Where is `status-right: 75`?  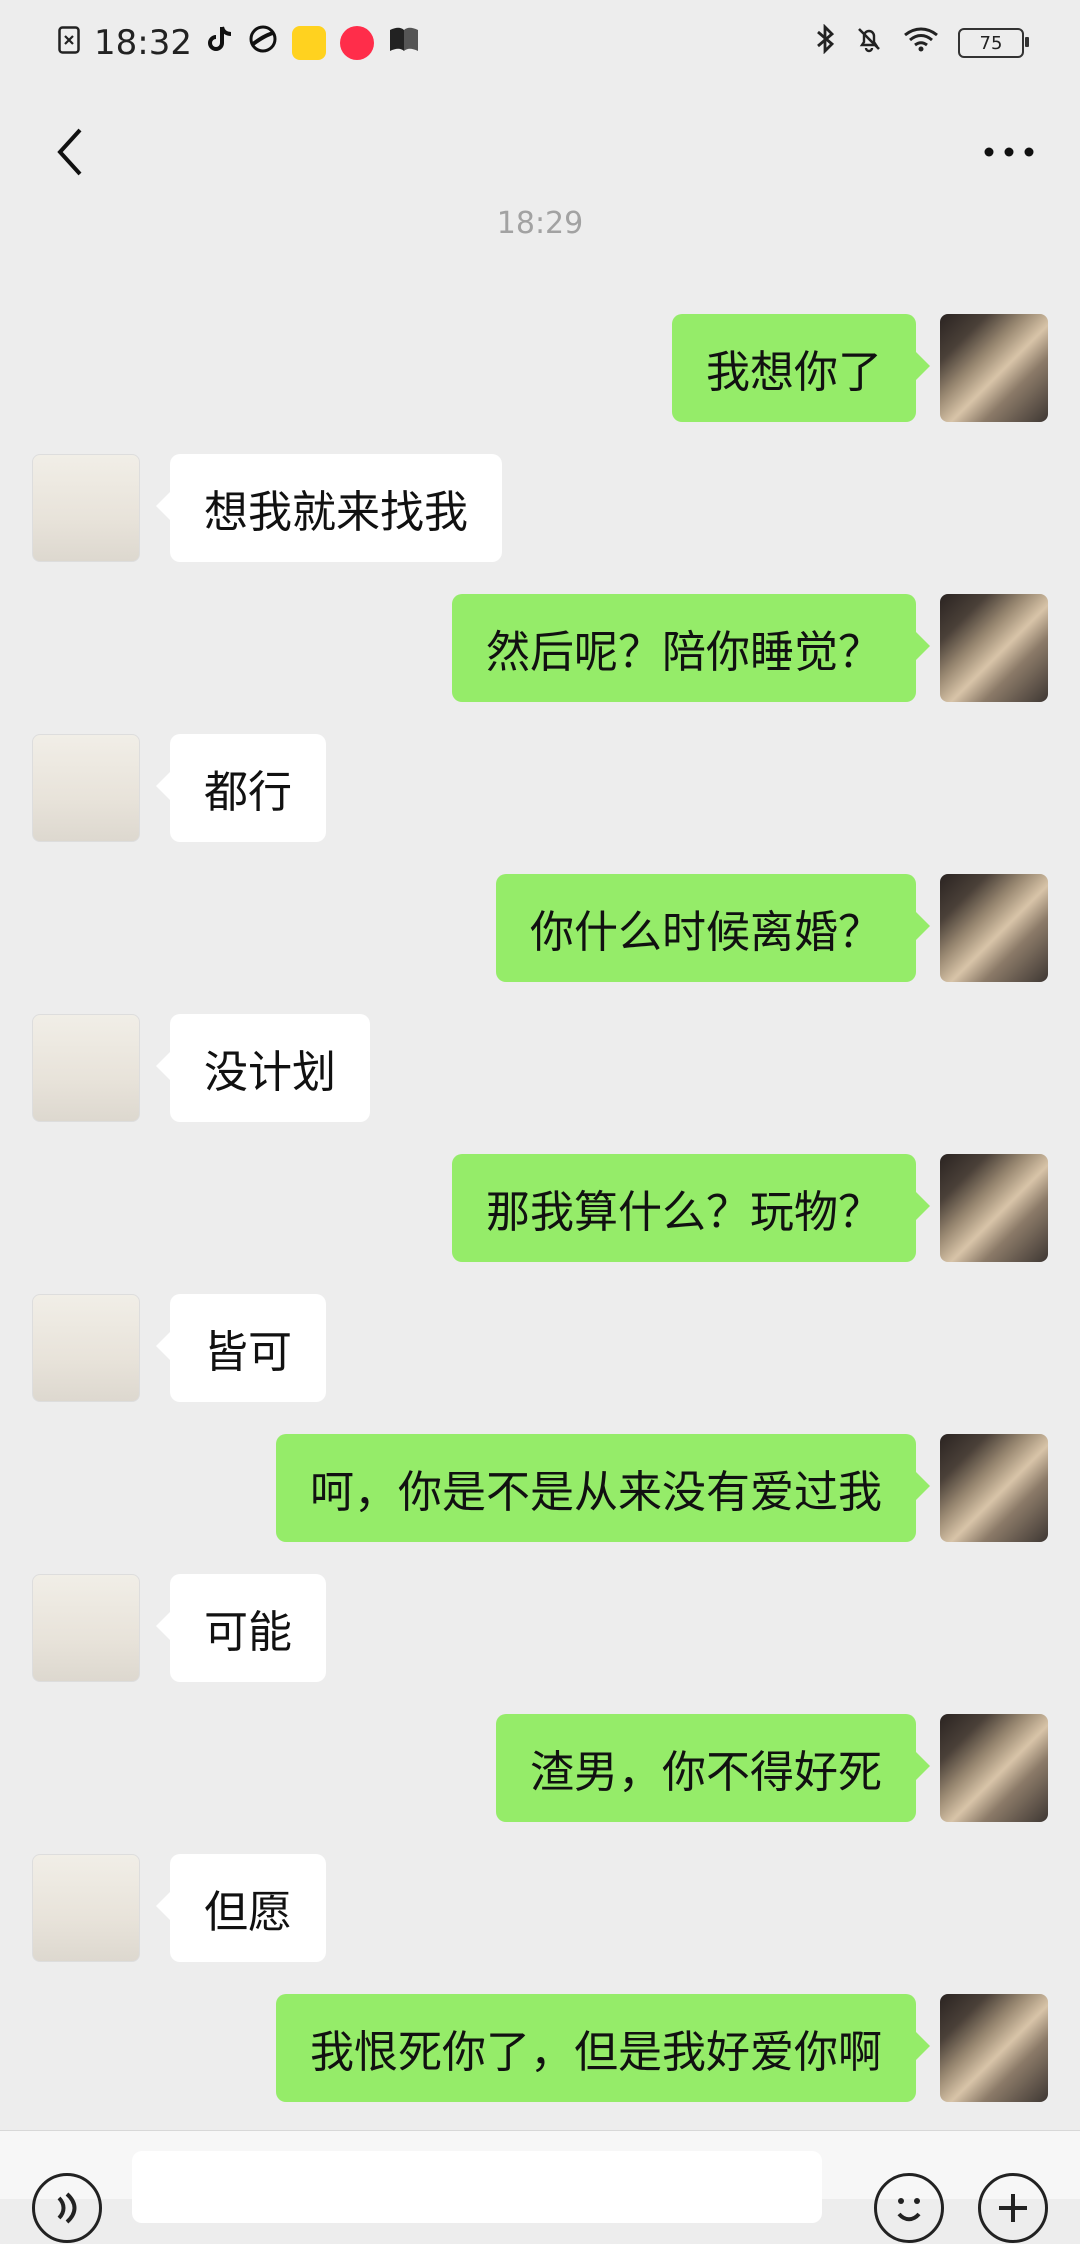 status-right: 75 is located at coordinates (921, 42).